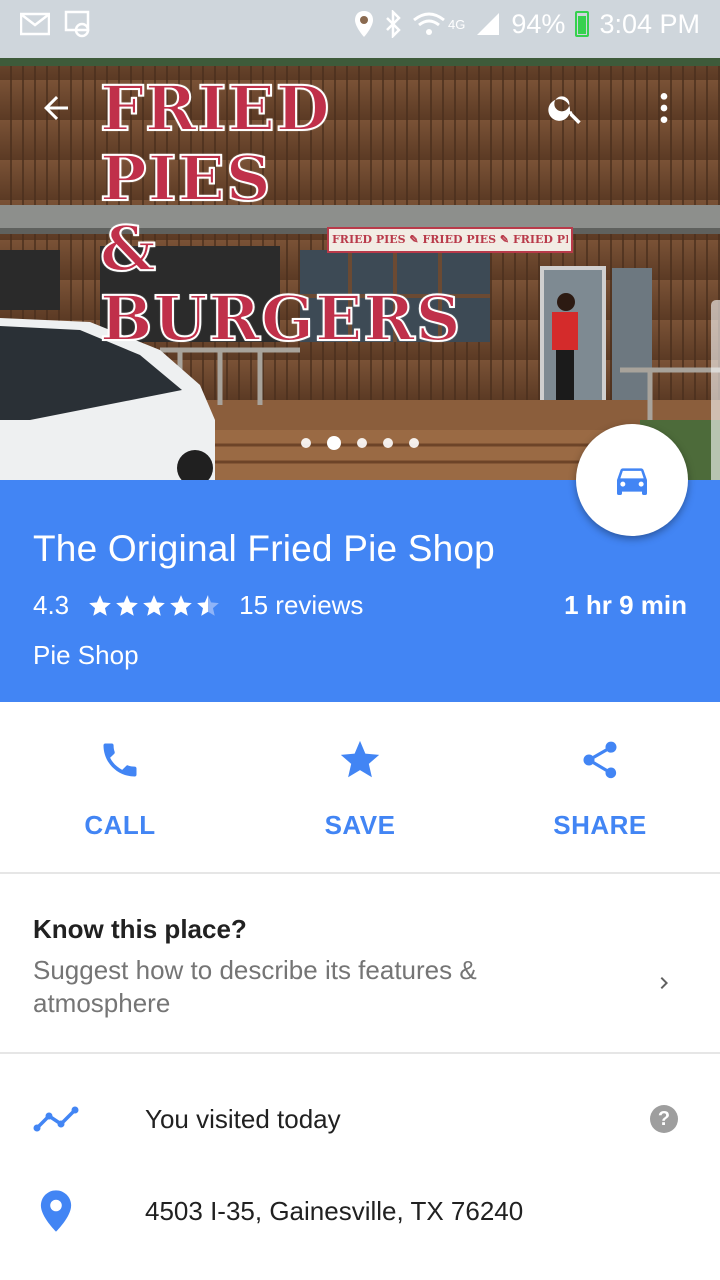 The image size is (720, 1280). I want to click on address-row: 4503 I-35, Gainesville, TX 76240, so click(360, 1211).